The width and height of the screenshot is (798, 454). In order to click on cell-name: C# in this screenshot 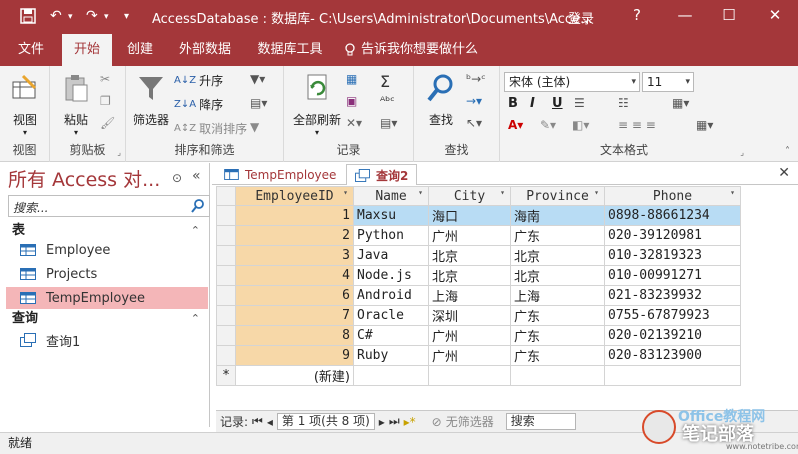, I will do `click(391, 335)`.